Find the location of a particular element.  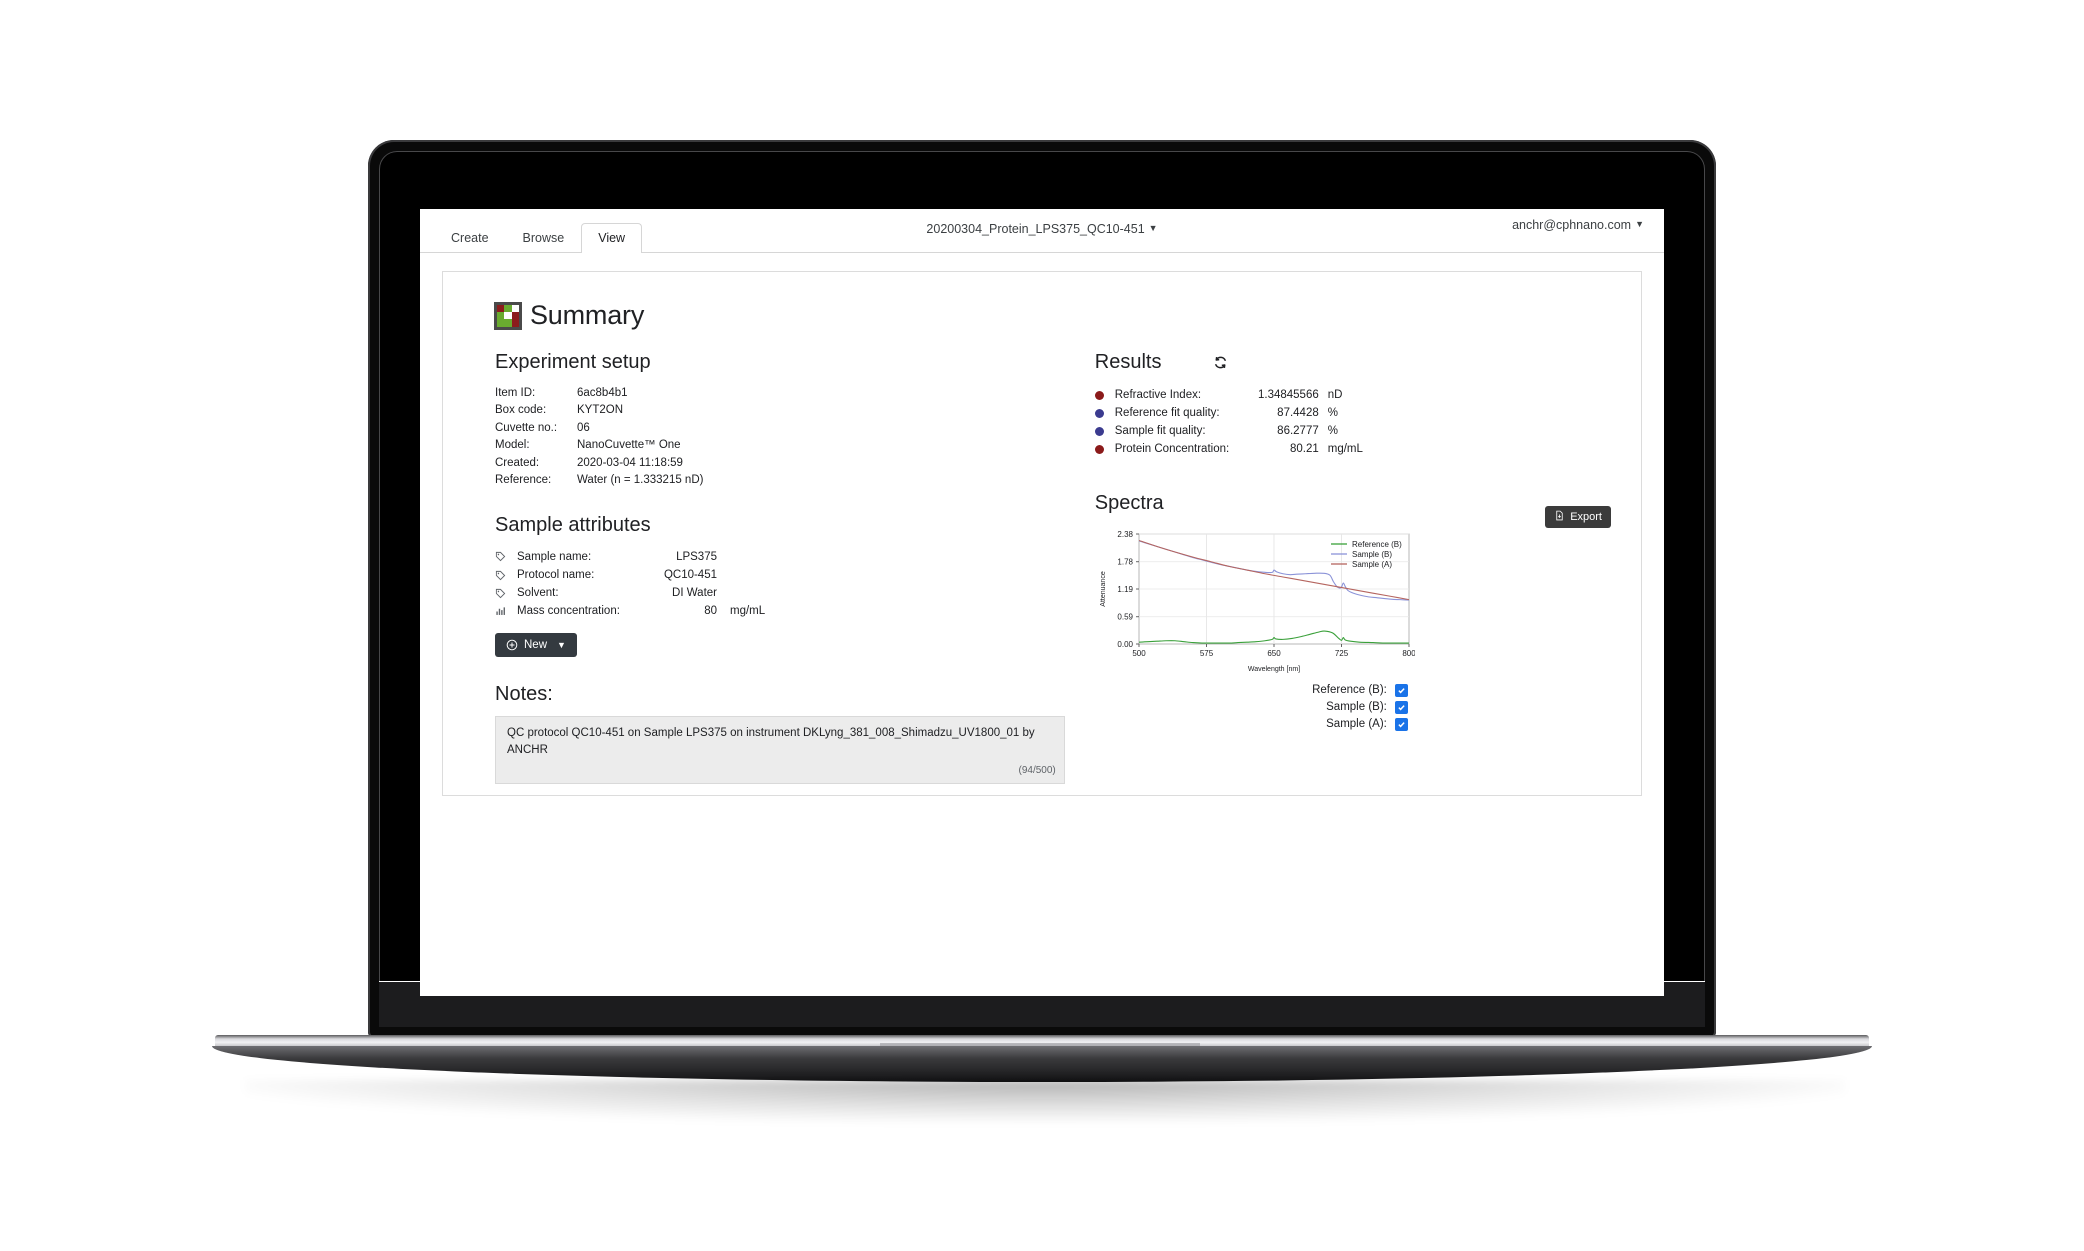

setup-key: Box code: is located at coordinates (521, 410).